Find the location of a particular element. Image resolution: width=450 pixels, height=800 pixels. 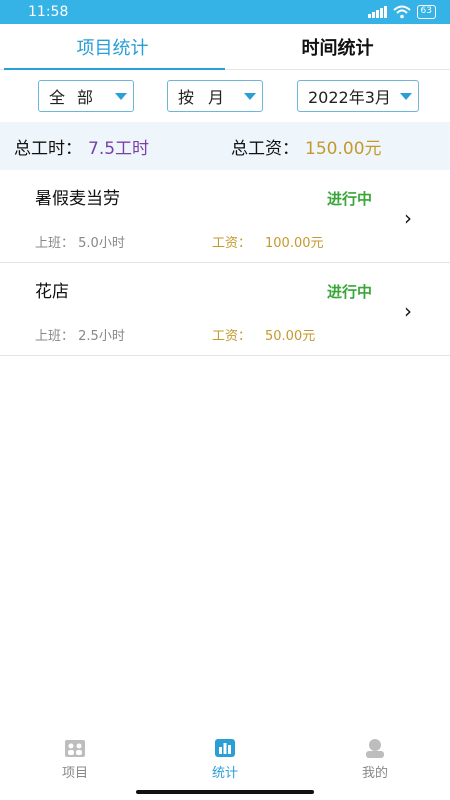

stats-tabs: 项目统计 时间统计 is located at coordinates (225, 47).